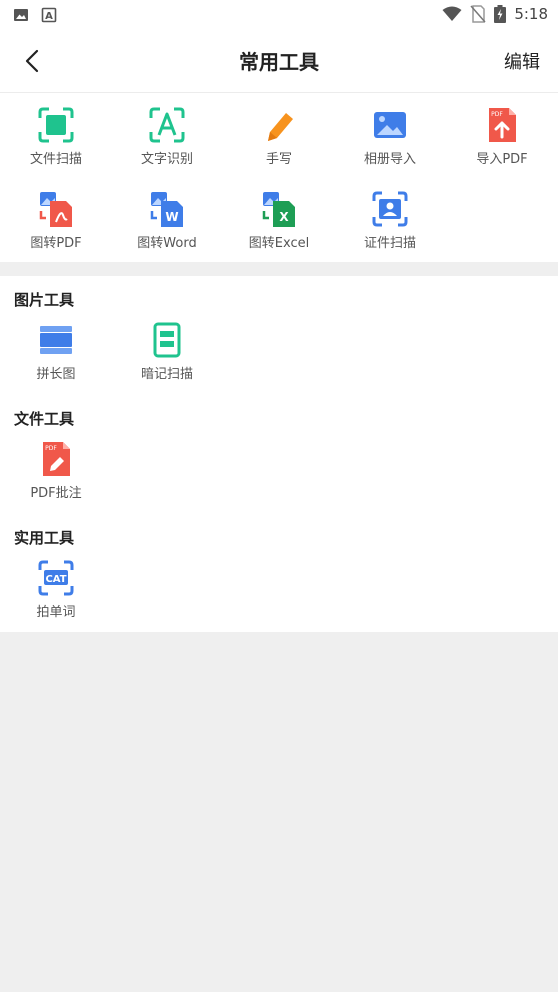 Image resolution: width=558 pixels, height=992 pixels. Describe the element at coordinates (44, 300) in the screenshot. I see `section-title-image-tools: 图片工具` at that location.